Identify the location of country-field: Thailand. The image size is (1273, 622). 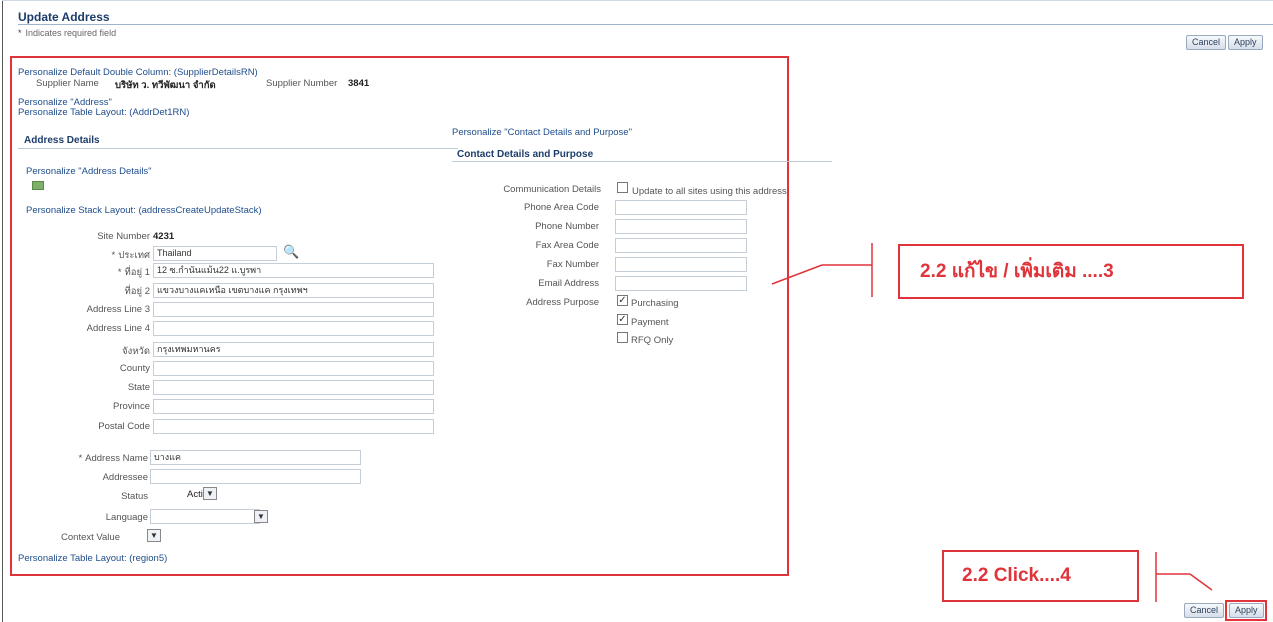
(215, 253).